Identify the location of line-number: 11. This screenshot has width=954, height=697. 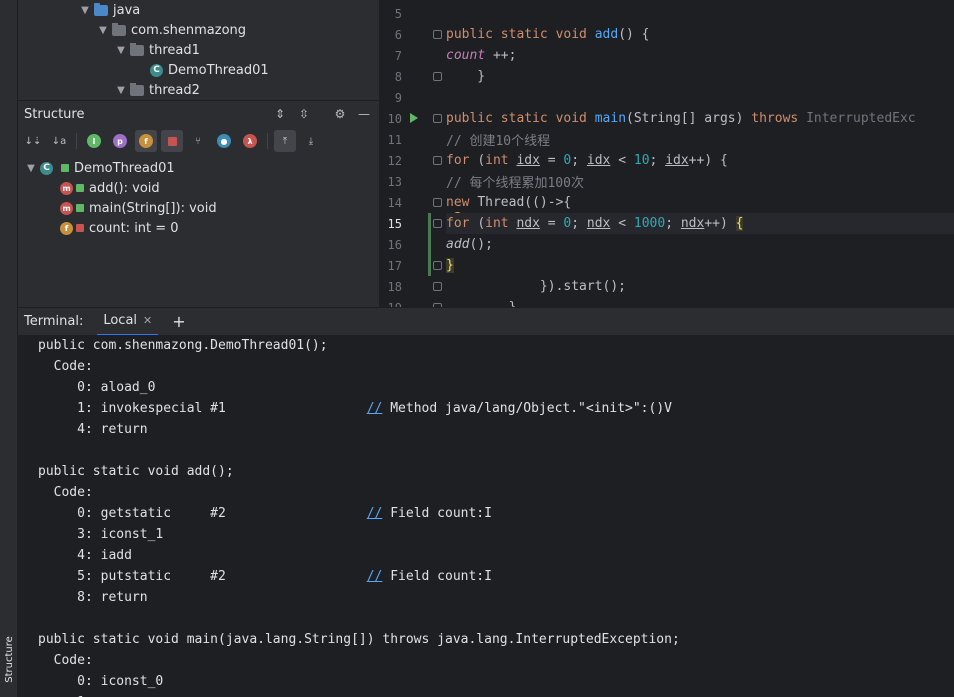
(394, 139).